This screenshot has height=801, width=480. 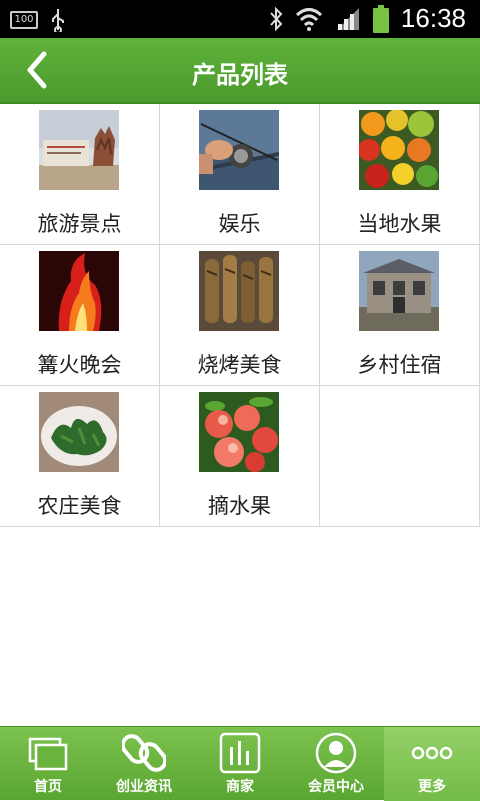 I want to click on signal-icon, so click(x=347, y=18).